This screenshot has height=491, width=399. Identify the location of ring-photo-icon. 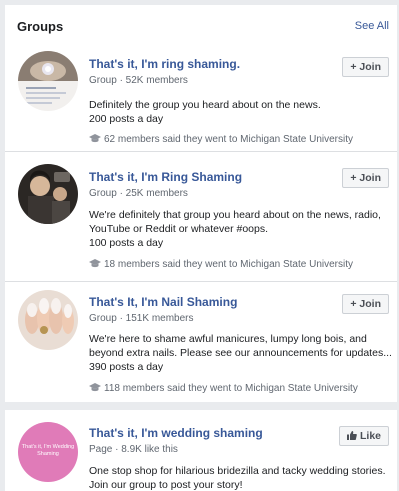
(48, 81).